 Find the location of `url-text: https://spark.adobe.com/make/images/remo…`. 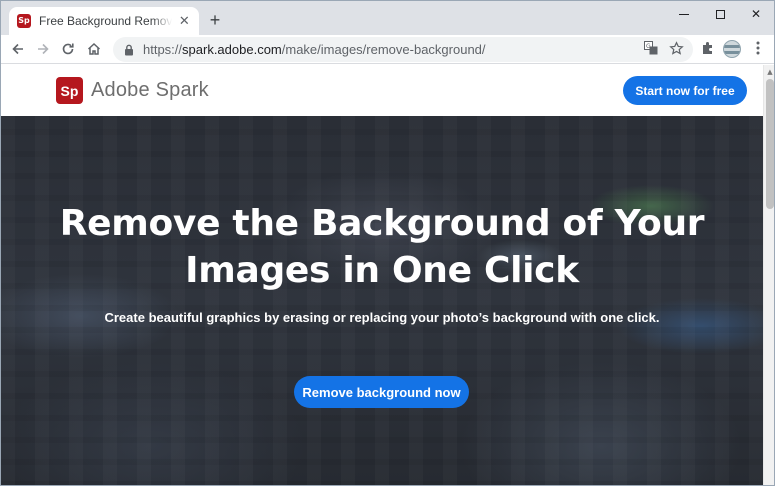

url-text: https://spark.adobe.com/make/images/remo… is located at coordinates (314, 49).